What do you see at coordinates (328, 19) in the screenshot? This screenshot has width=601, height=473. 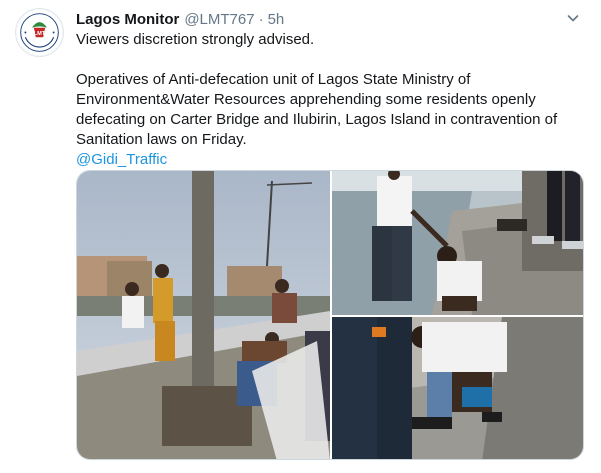 I see `tweet-header: Lagos Monitor @LMT767 · 5h` at bounding box center [328, 19].